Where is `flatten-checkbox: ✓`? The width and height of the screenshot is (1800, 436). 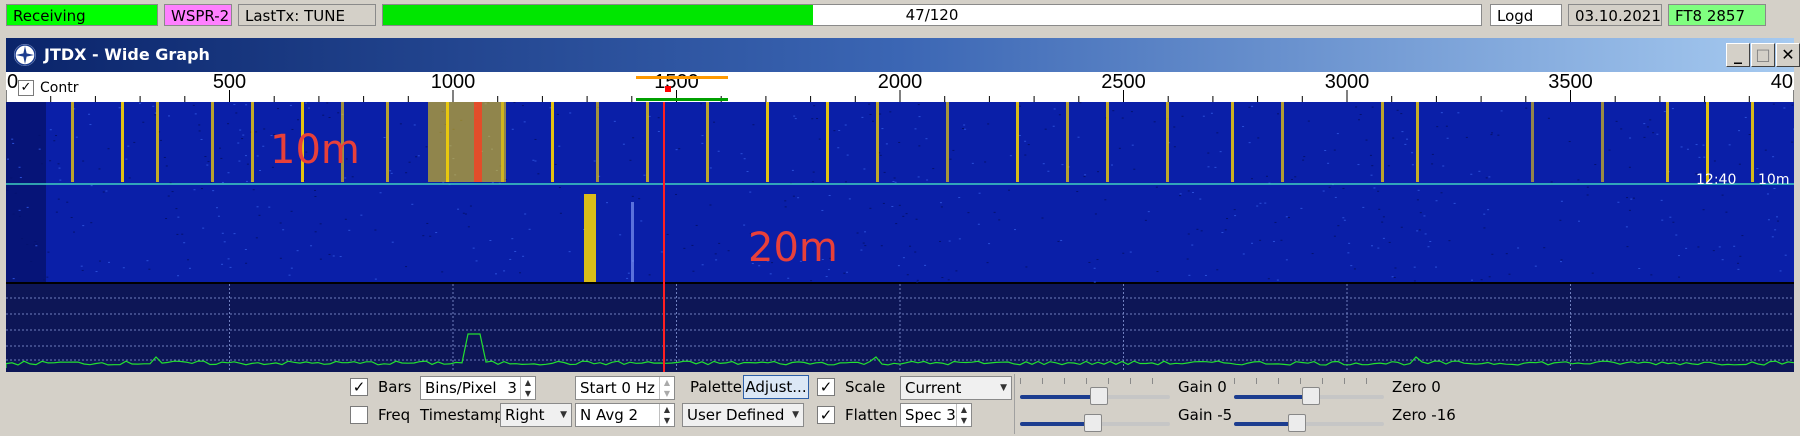
flatten-checkbox: ✓ is located at coordinates (826, 415).